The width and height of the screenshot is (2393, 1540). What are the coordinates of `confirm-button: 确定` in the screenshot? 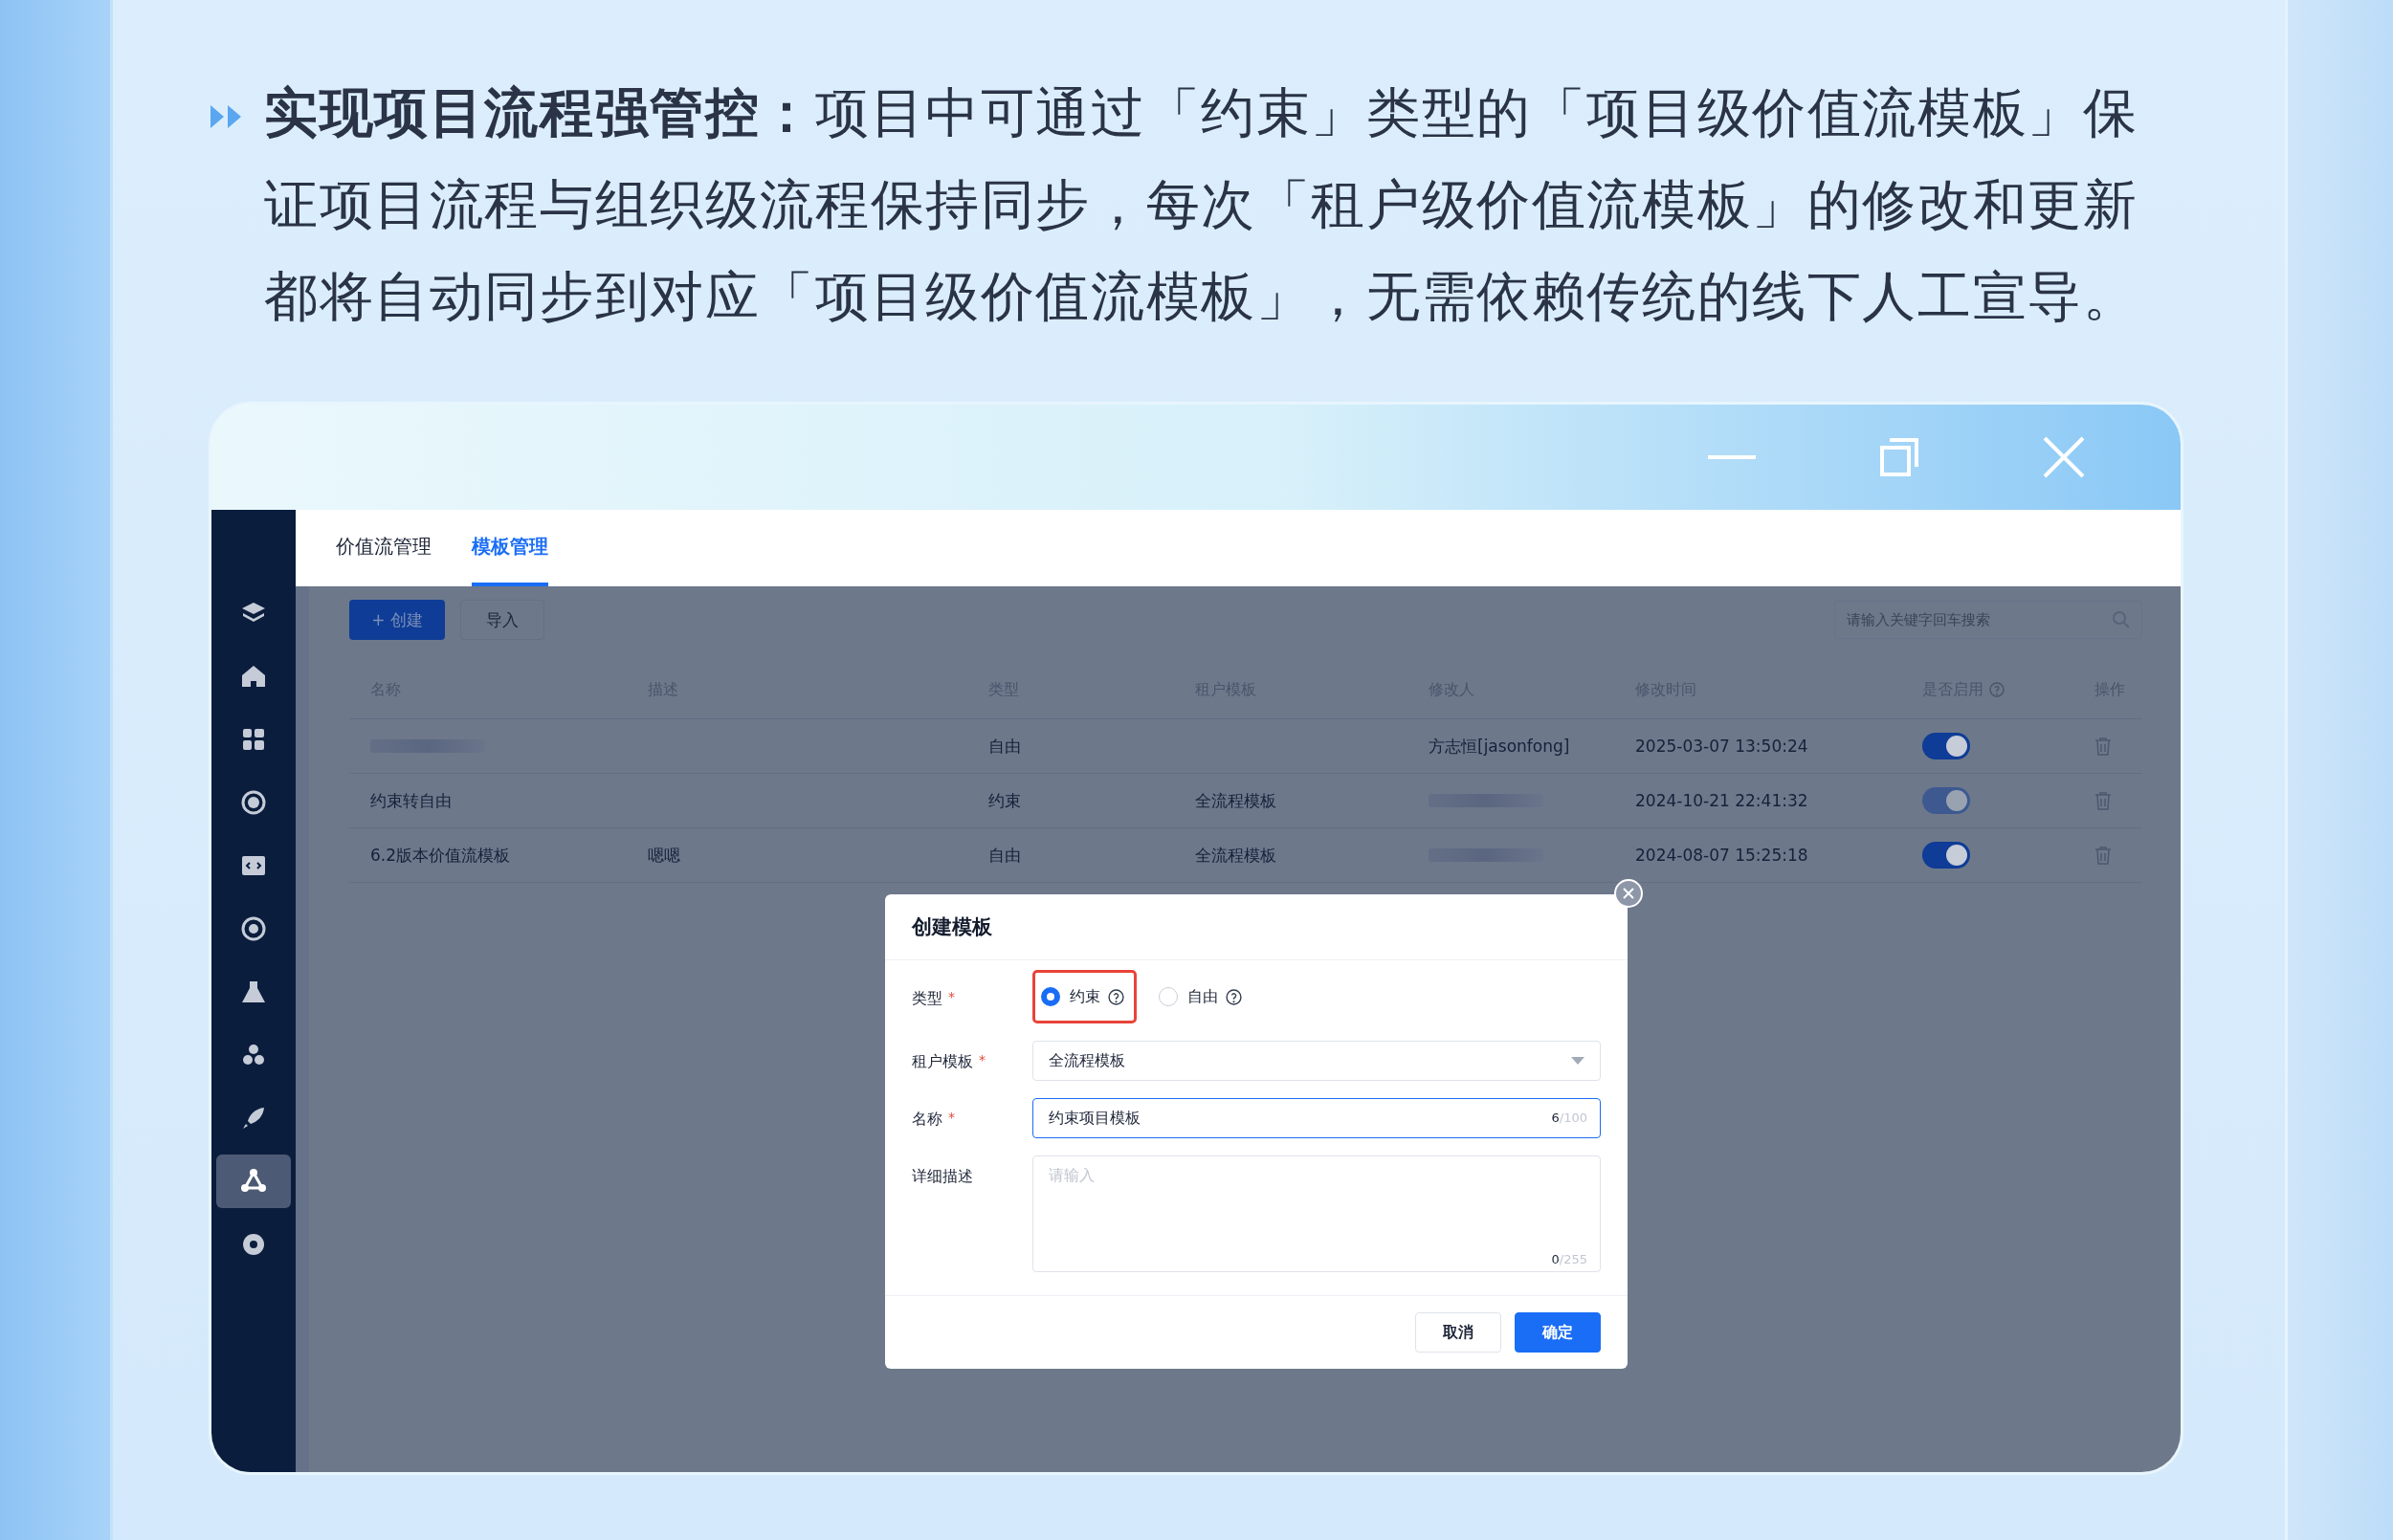 It's located at (1558, 1332).